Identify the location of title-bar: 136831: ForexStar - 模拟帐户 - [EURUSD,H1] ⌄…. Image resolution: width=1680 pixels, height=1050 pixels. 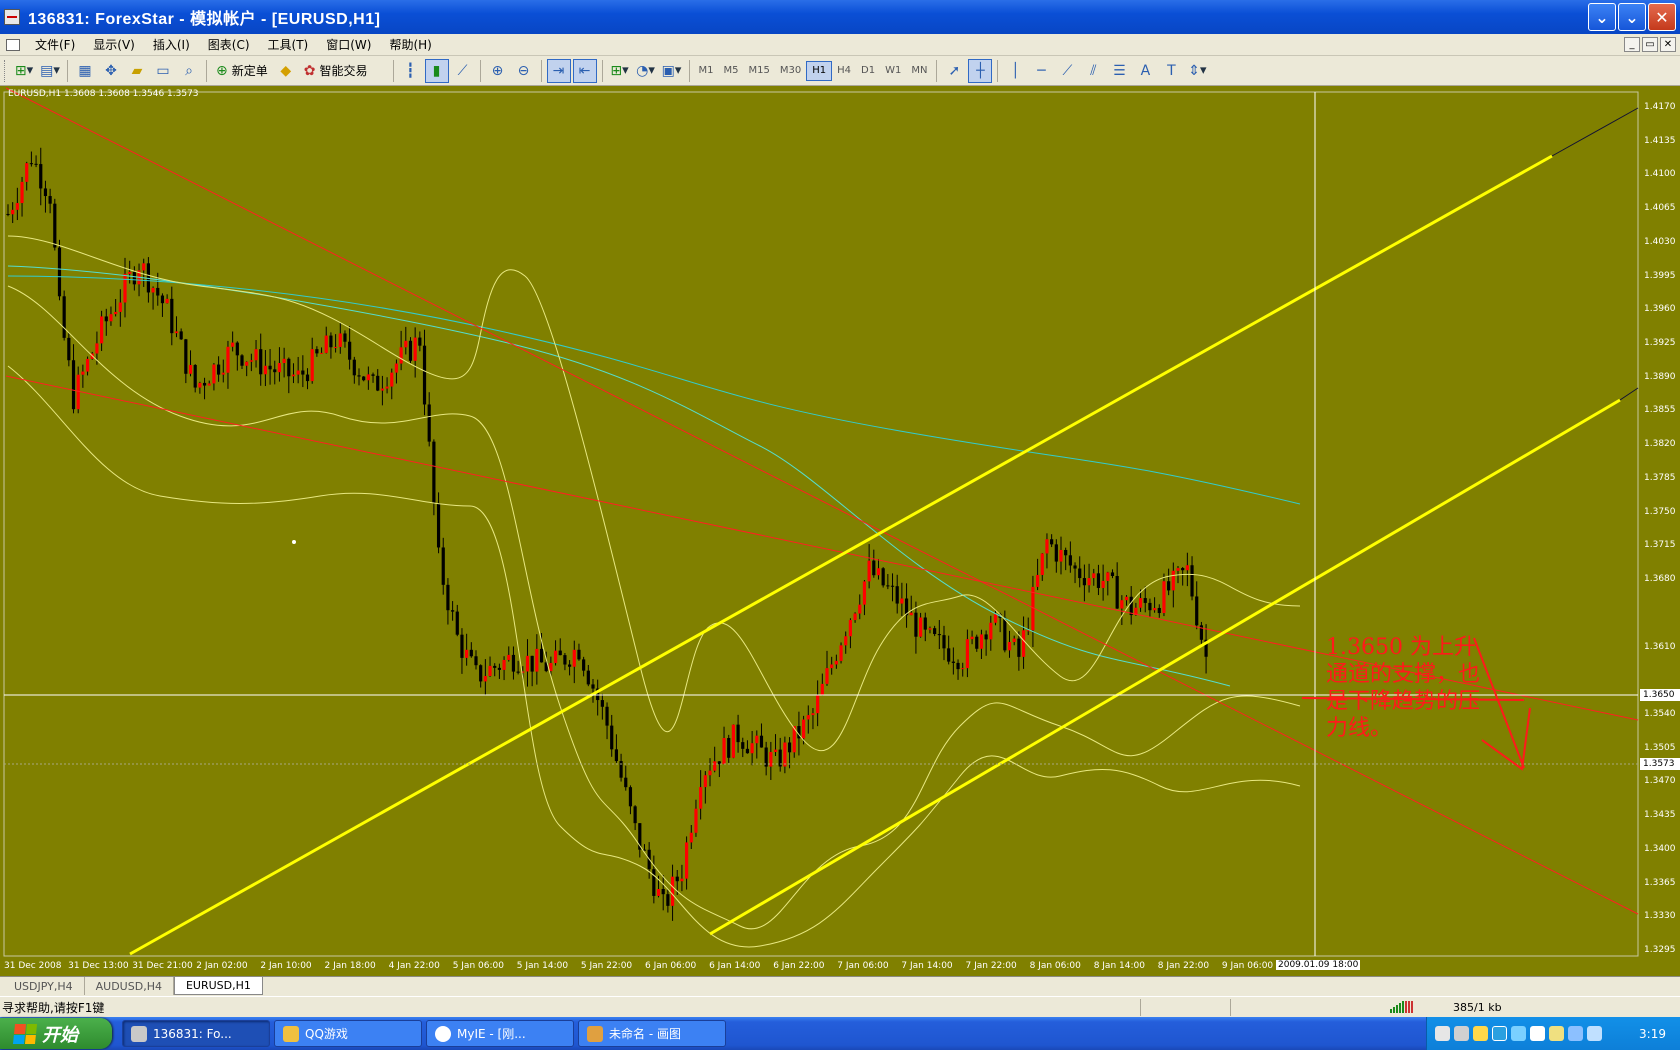
(840, 17).